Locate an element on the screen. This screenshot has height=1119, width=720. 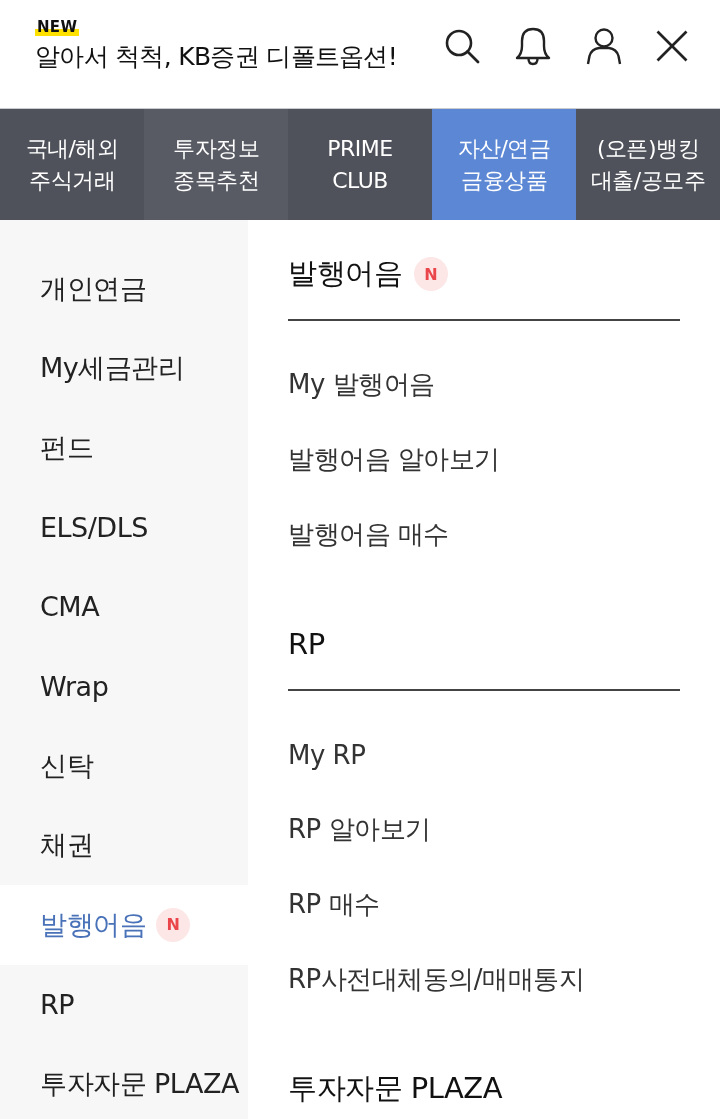
sidebar-item: 투자자문 PLAZA is located at coordinates (124, 1081).